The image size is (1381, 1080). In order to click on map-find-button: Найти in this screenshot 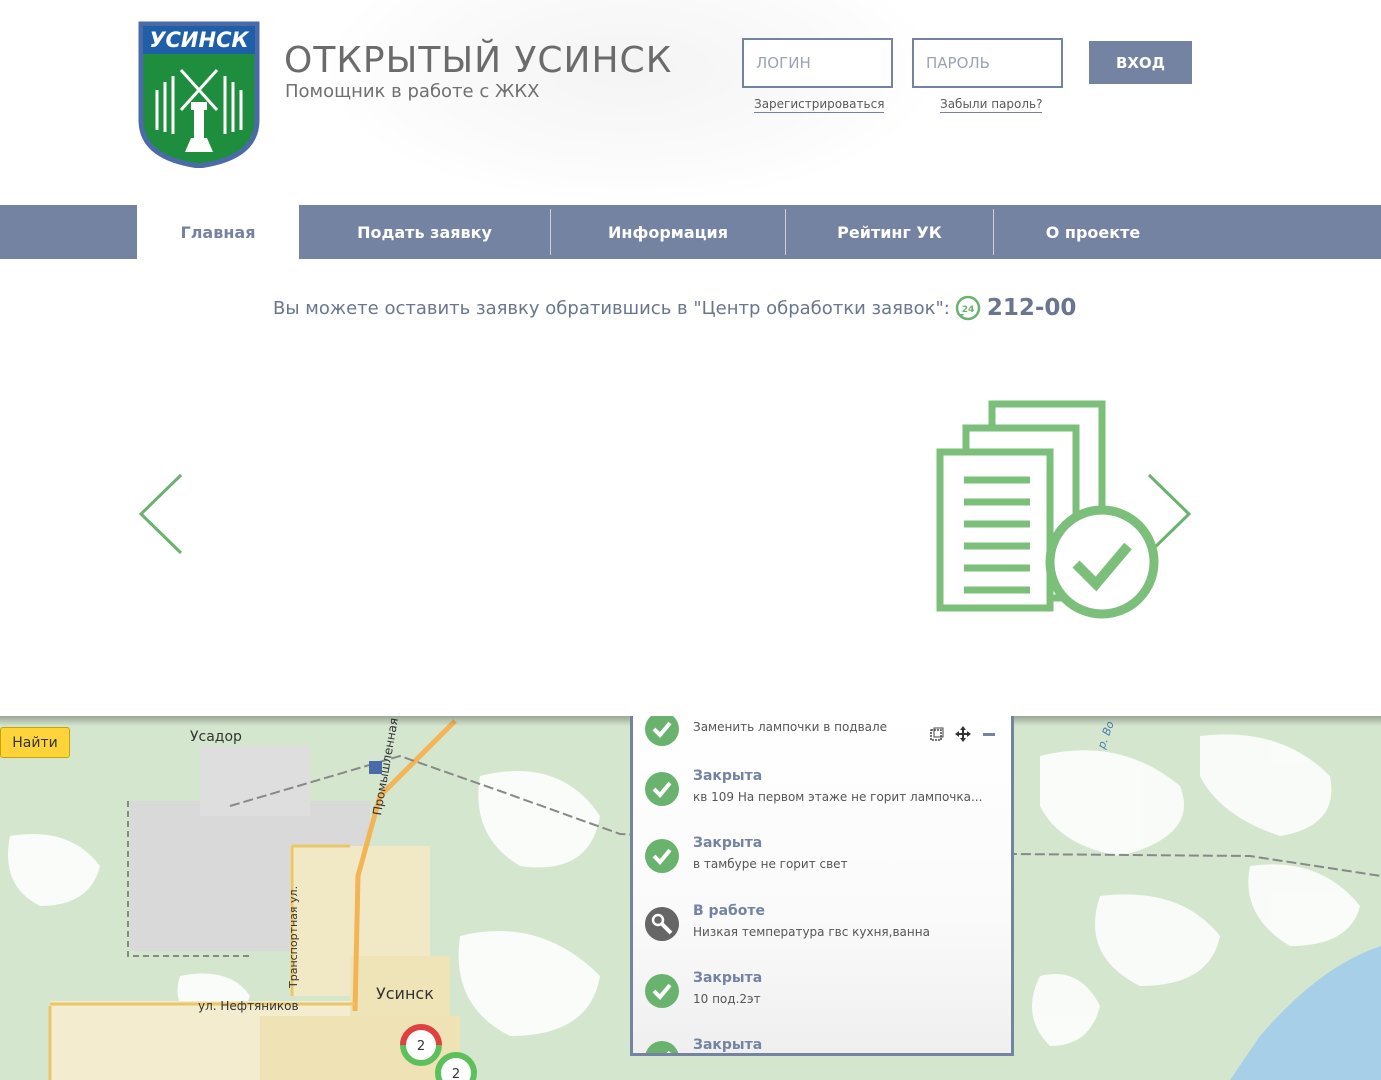, I will do `click(35, 742)`.